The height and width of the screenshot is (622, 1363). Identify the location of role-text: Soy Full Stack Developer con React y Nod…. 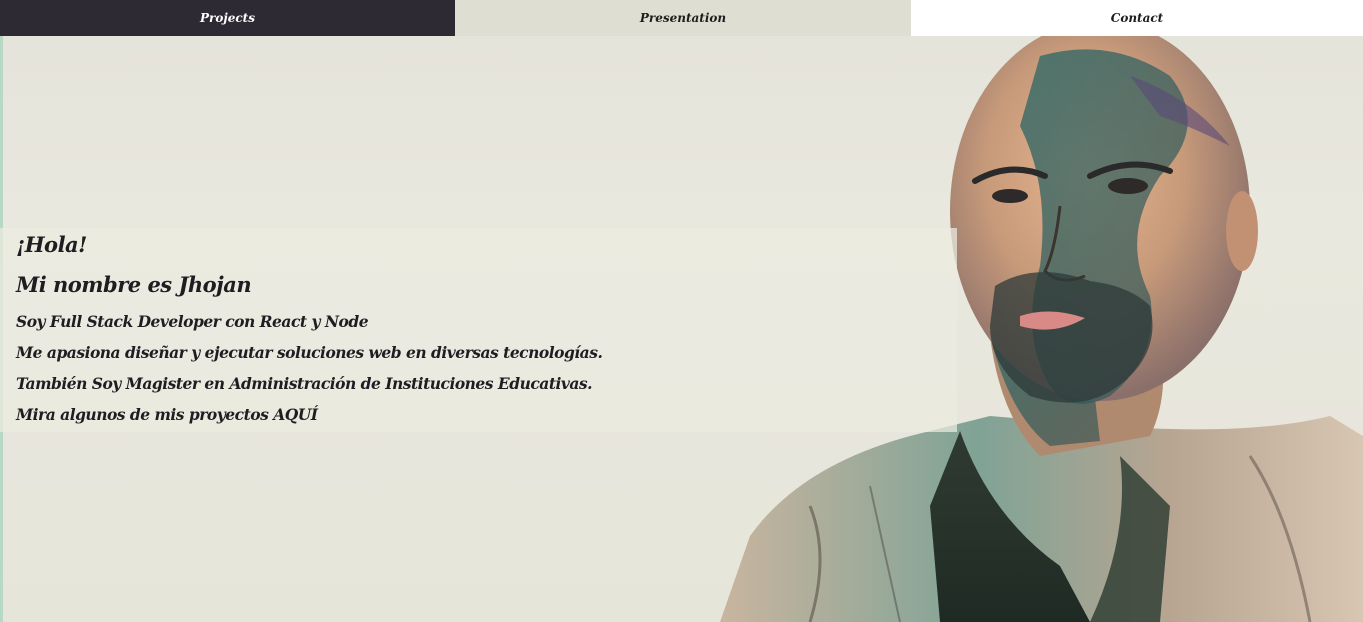
(192, 321).